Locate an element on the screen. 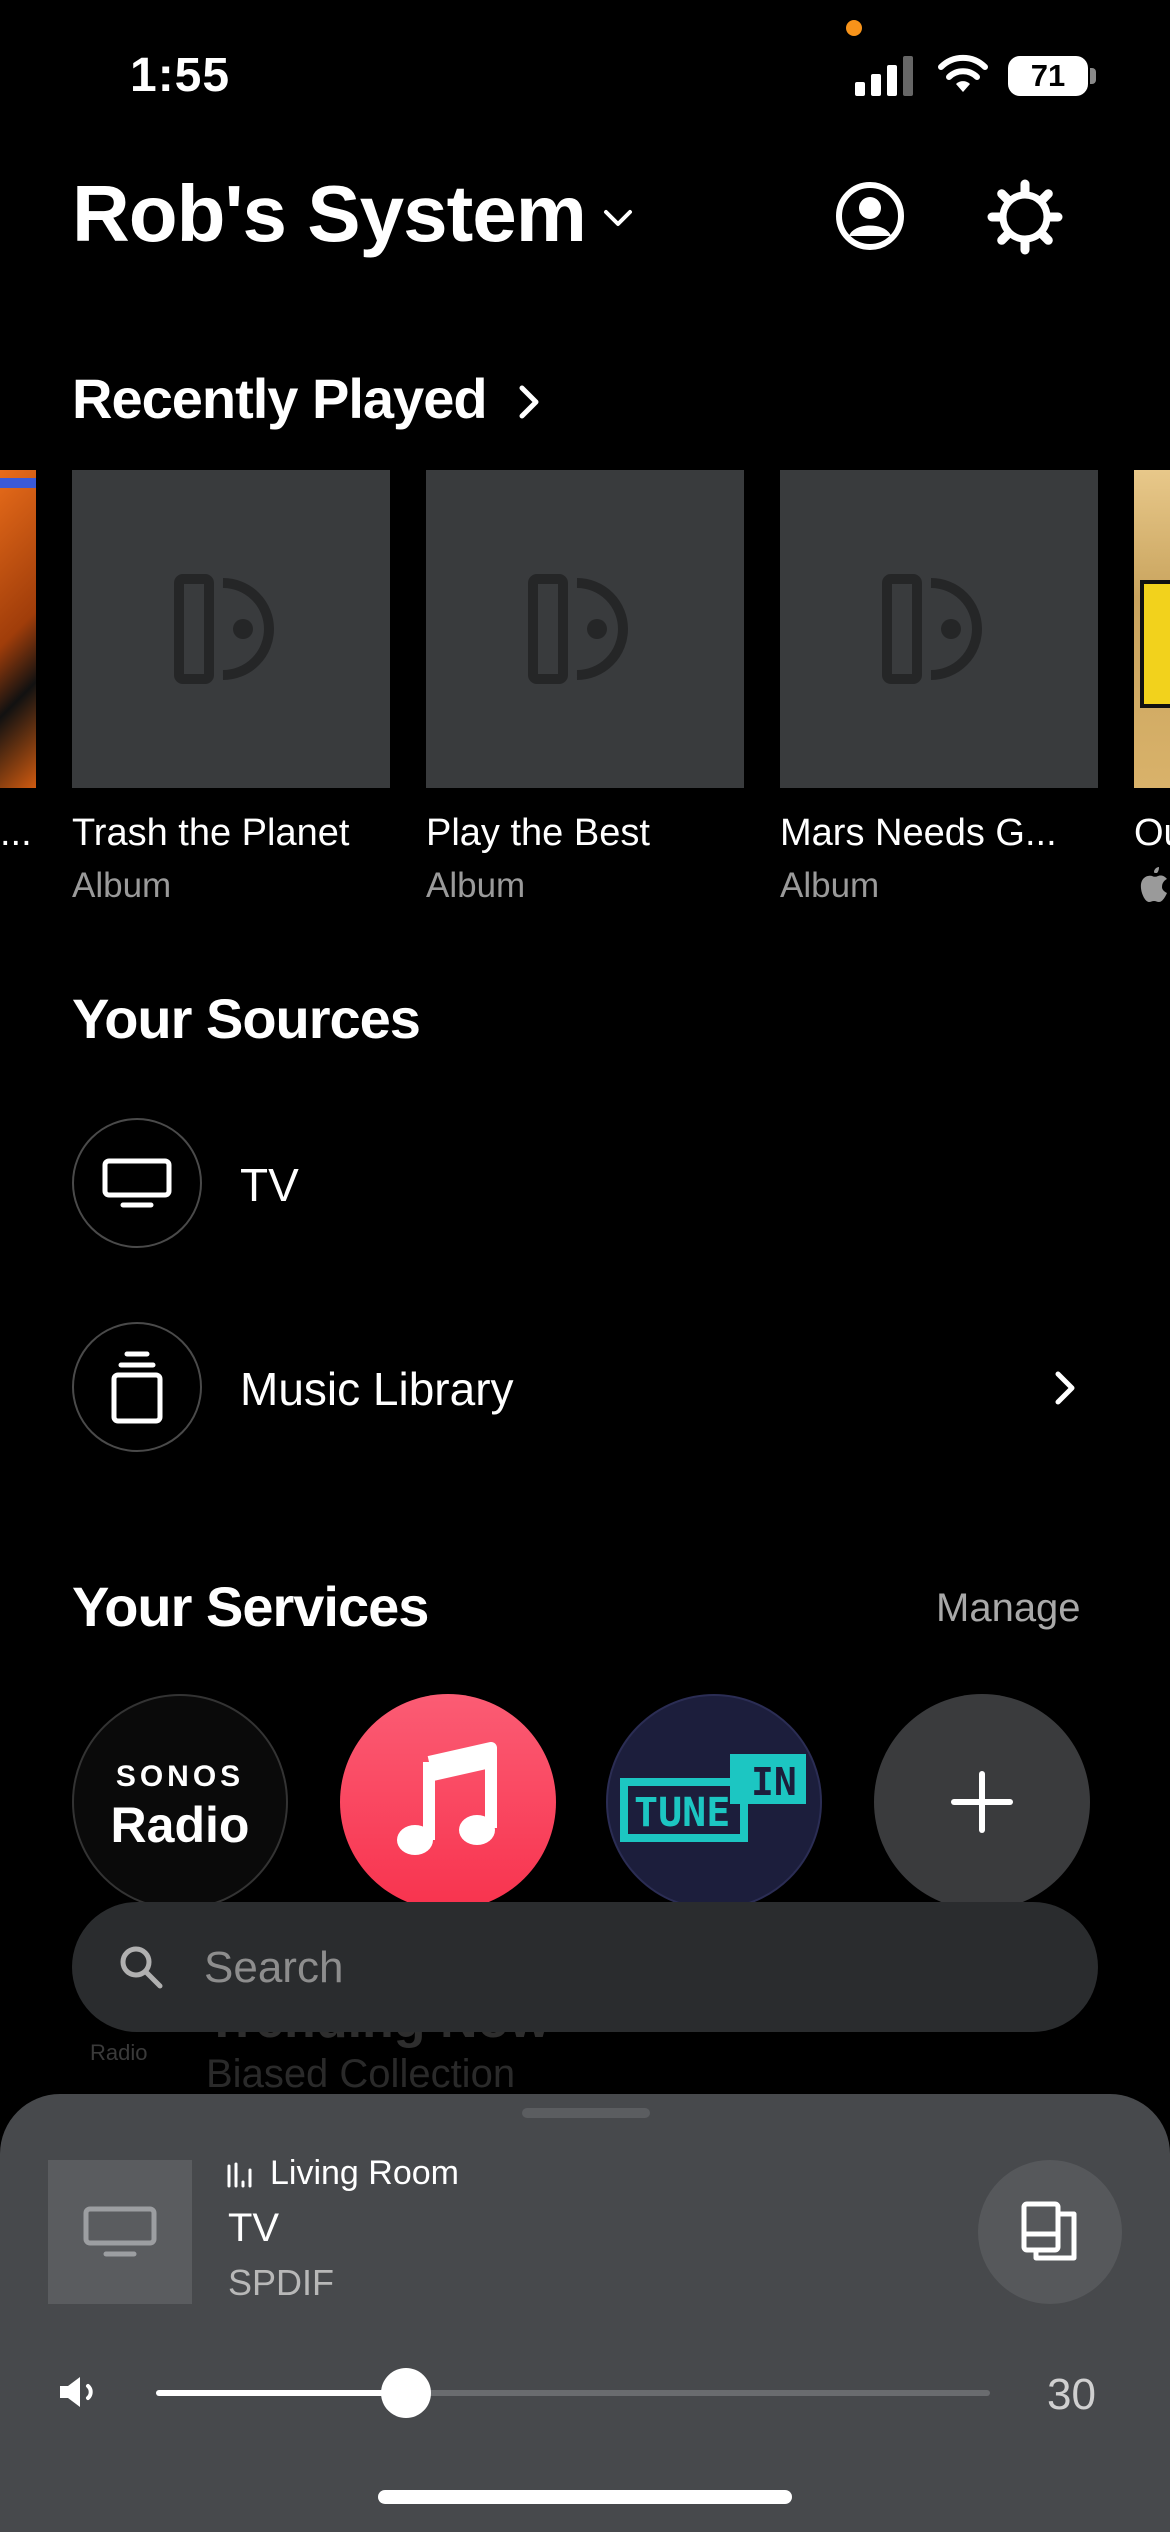 The width and height of the screenshot is (1170, 2532). search-input is located at coordinates (634, 1968).